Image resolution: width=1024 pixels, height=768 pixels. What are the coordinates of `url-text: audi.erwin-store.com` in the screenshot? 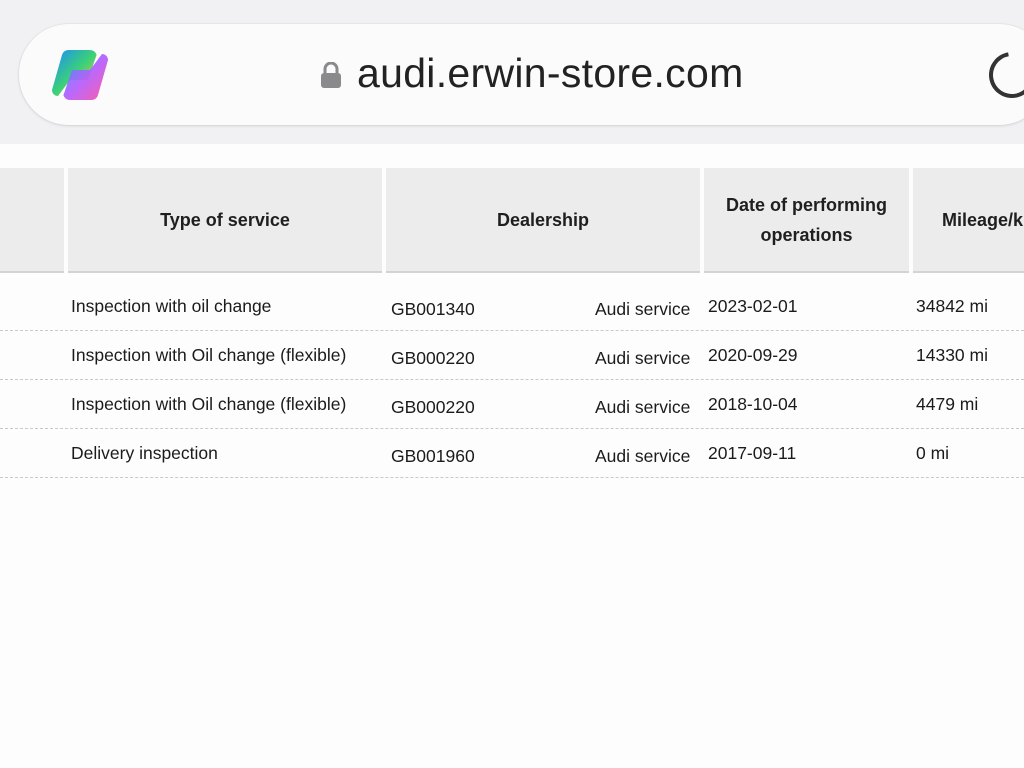 It's located at (550, 73).